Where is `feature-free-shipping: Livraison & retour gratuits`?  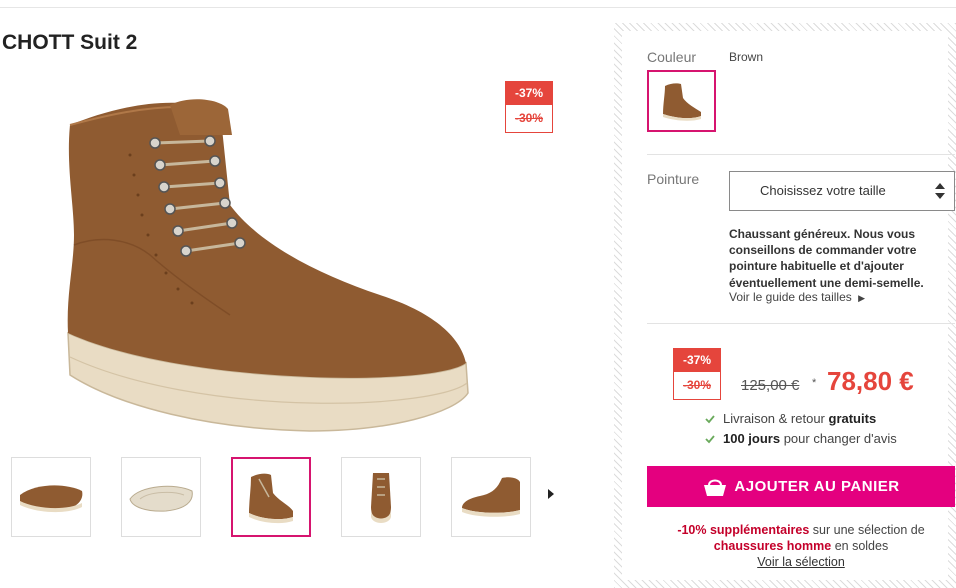 feature-free-shipping: Livraison & retour gratuits is located at coordinates (799, 418).